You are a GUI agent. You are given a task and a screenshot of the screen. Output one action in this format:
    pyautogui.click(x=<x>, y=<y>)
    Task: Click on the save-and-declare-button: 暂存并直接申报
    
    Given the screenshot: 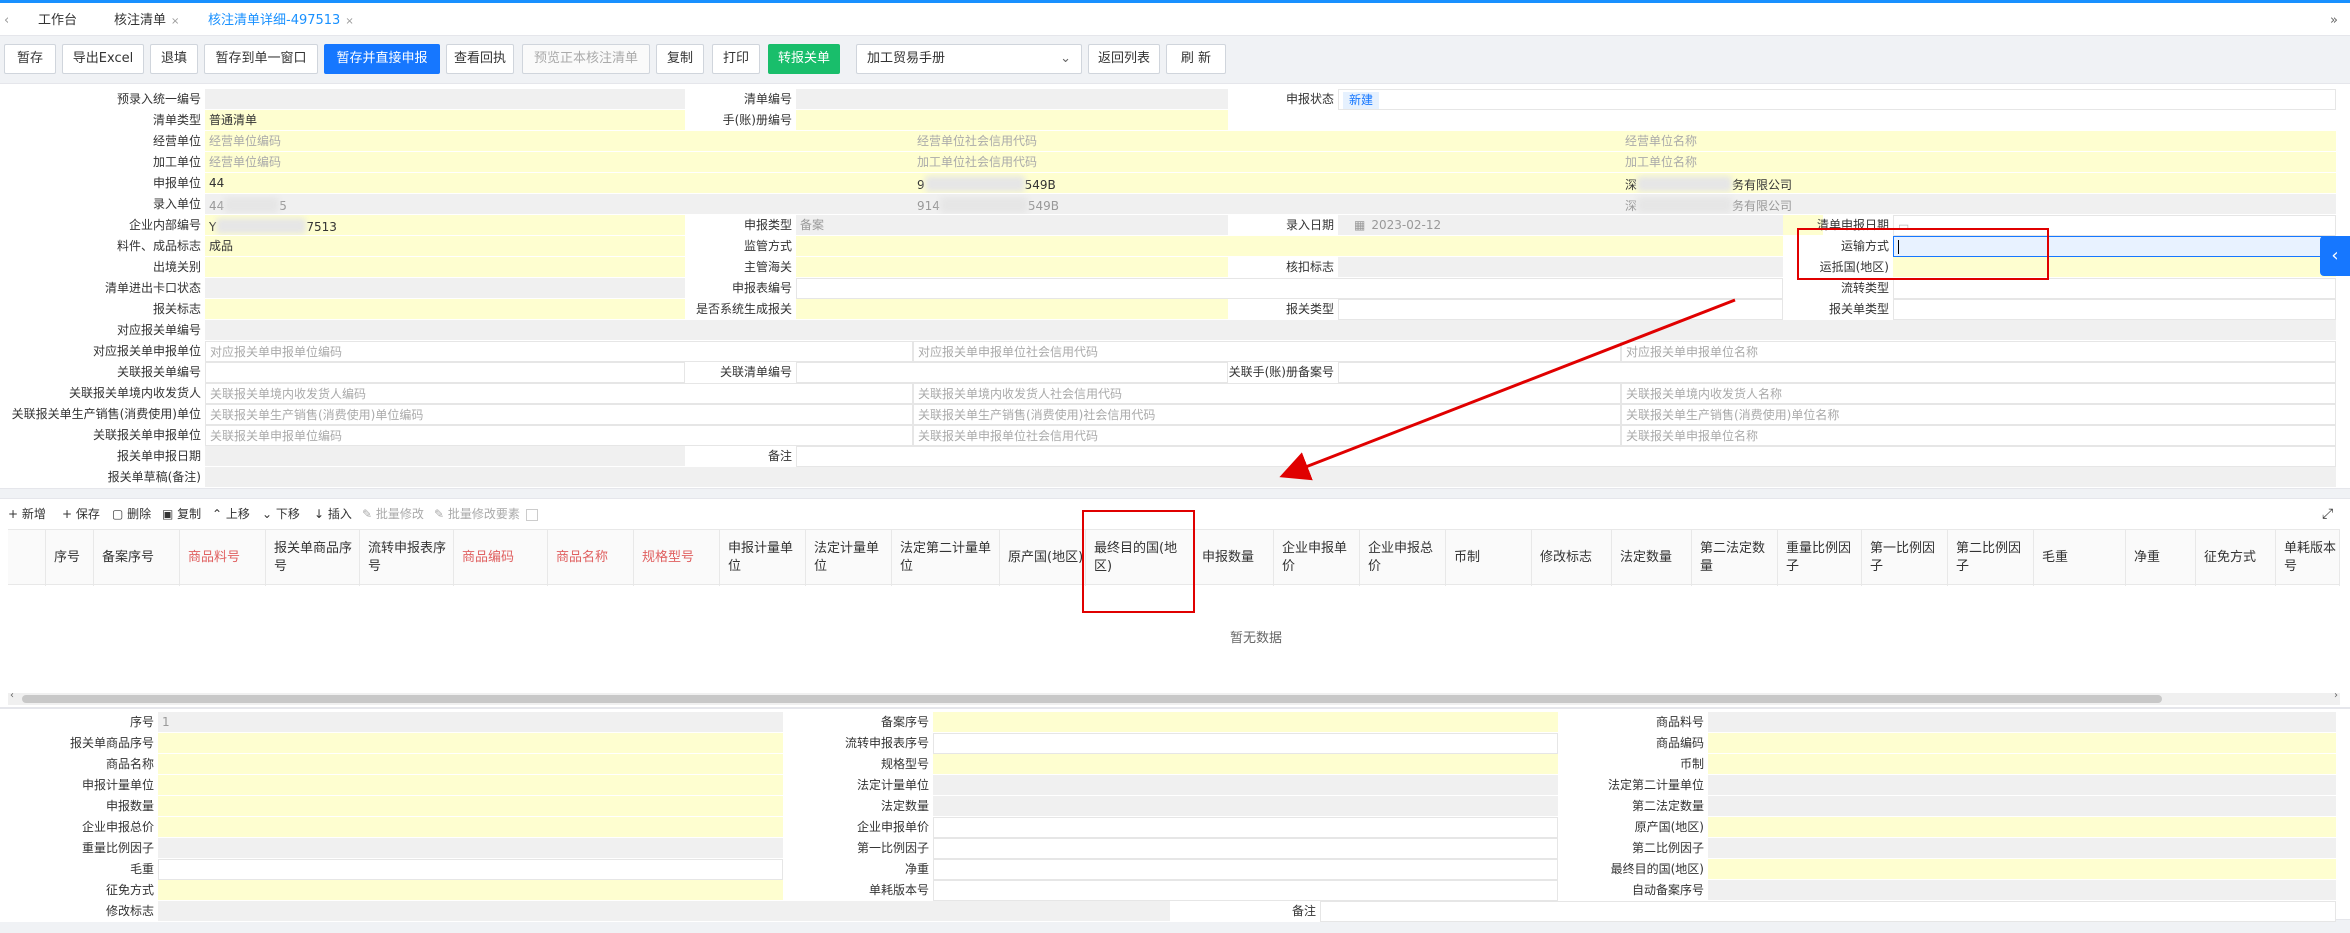 What is the action you would take?
    pyautogui.click(x=382, y=59)
    